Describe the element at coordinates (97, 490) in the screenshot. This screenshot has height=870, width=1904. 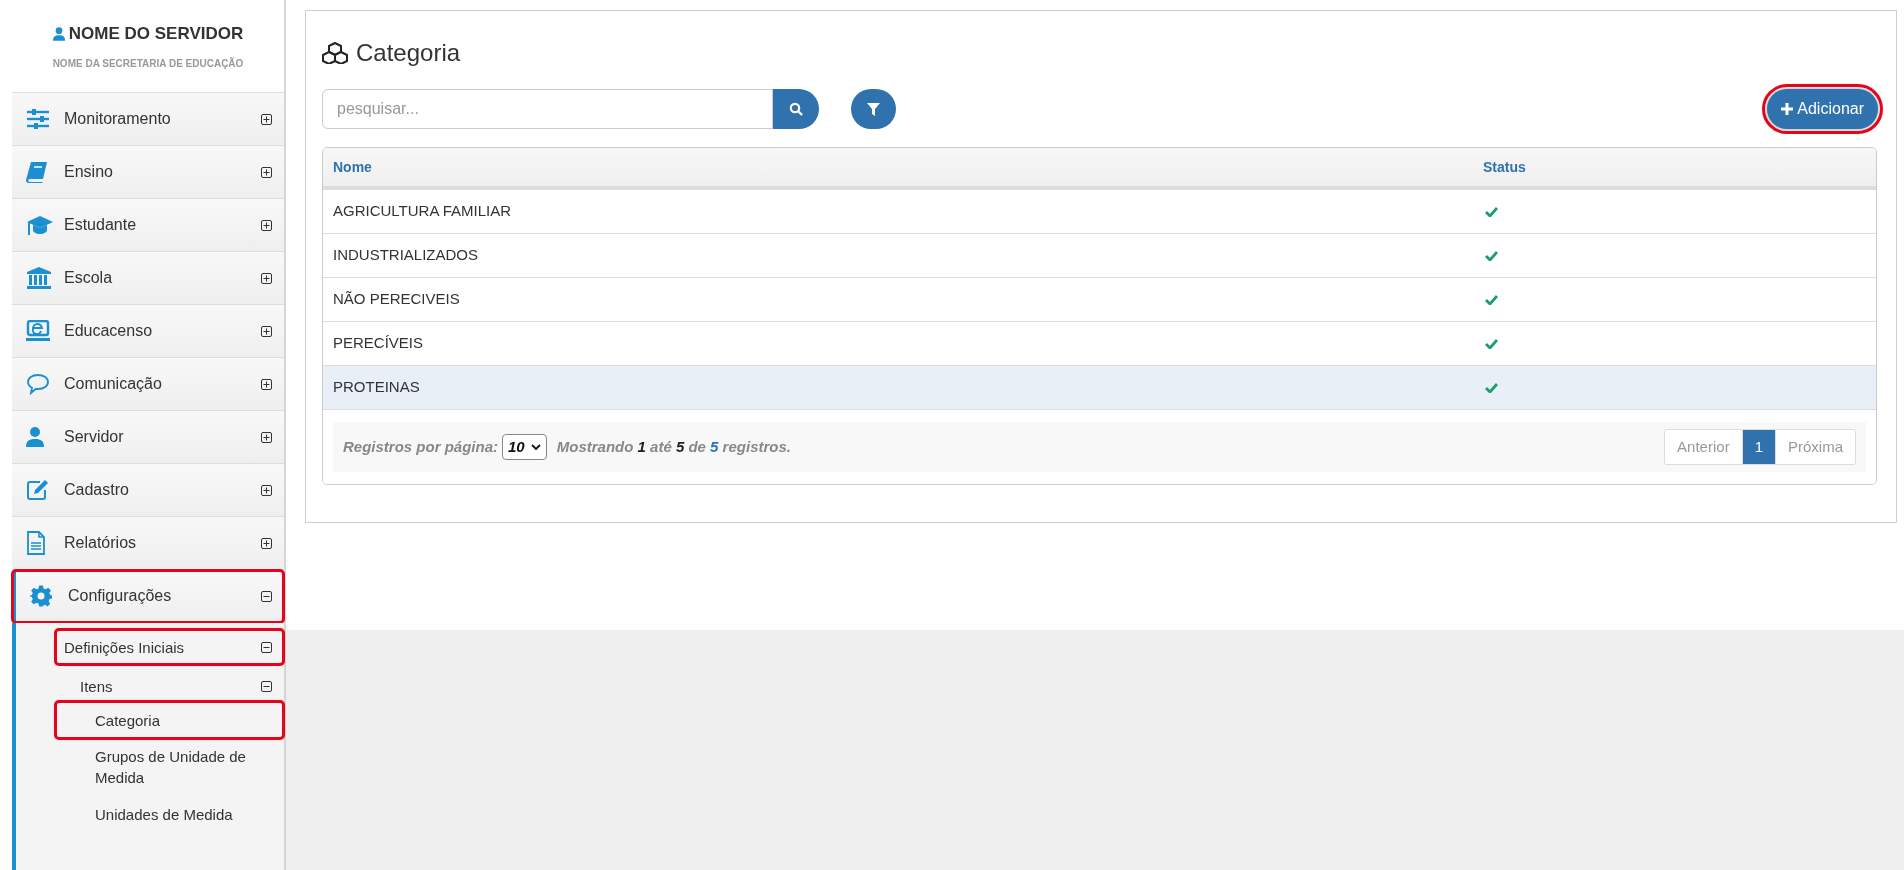
I see `menu-label: Cadastro` at that location.